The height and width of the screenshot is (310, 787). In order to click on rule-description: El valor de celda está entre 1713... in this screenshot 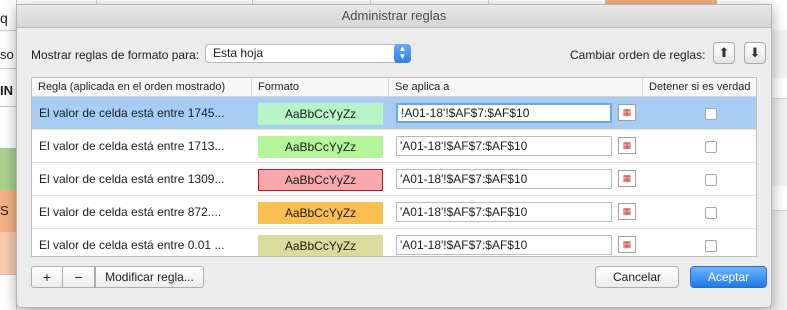, I will do `click(132, 146)`.